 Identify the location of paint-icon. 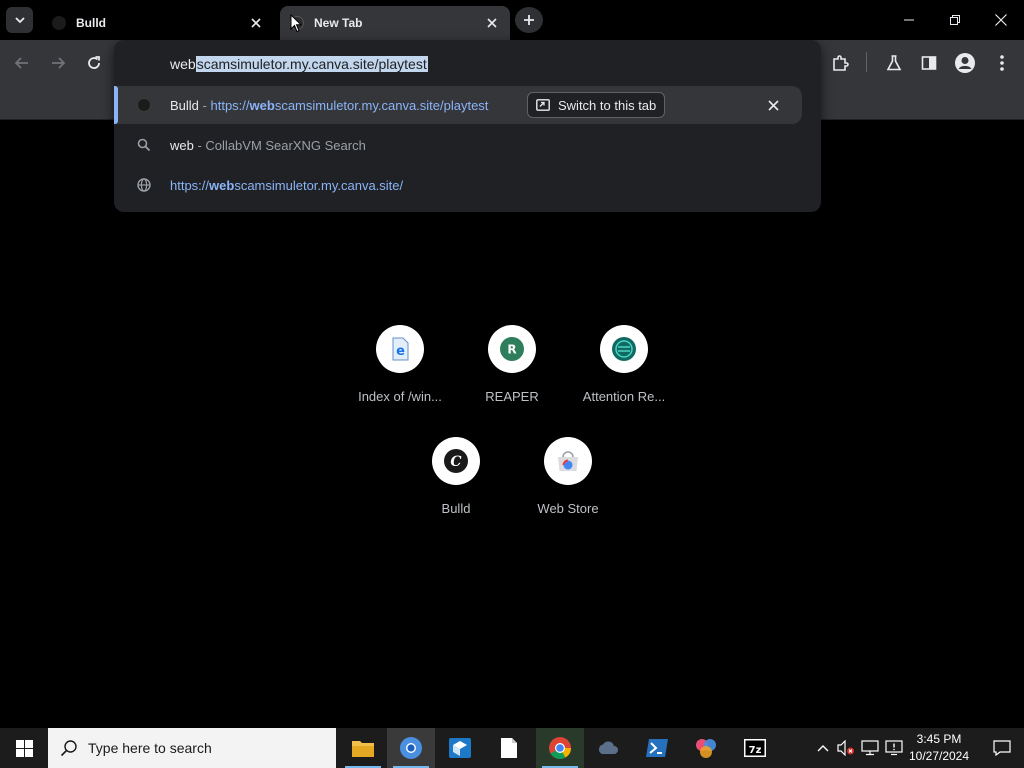
(706, 748).